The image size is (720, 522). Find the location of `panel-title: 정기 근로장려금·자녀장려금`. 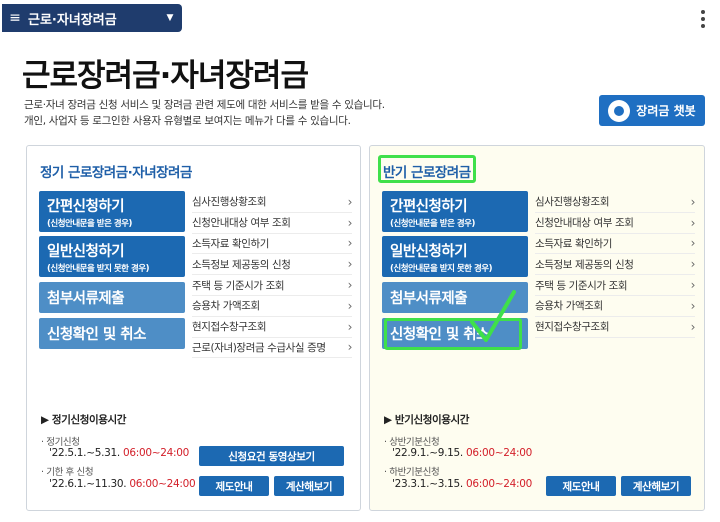

panel-title: 정기 근로장려금·자녀장려금 is located at coordinates (116, 173).